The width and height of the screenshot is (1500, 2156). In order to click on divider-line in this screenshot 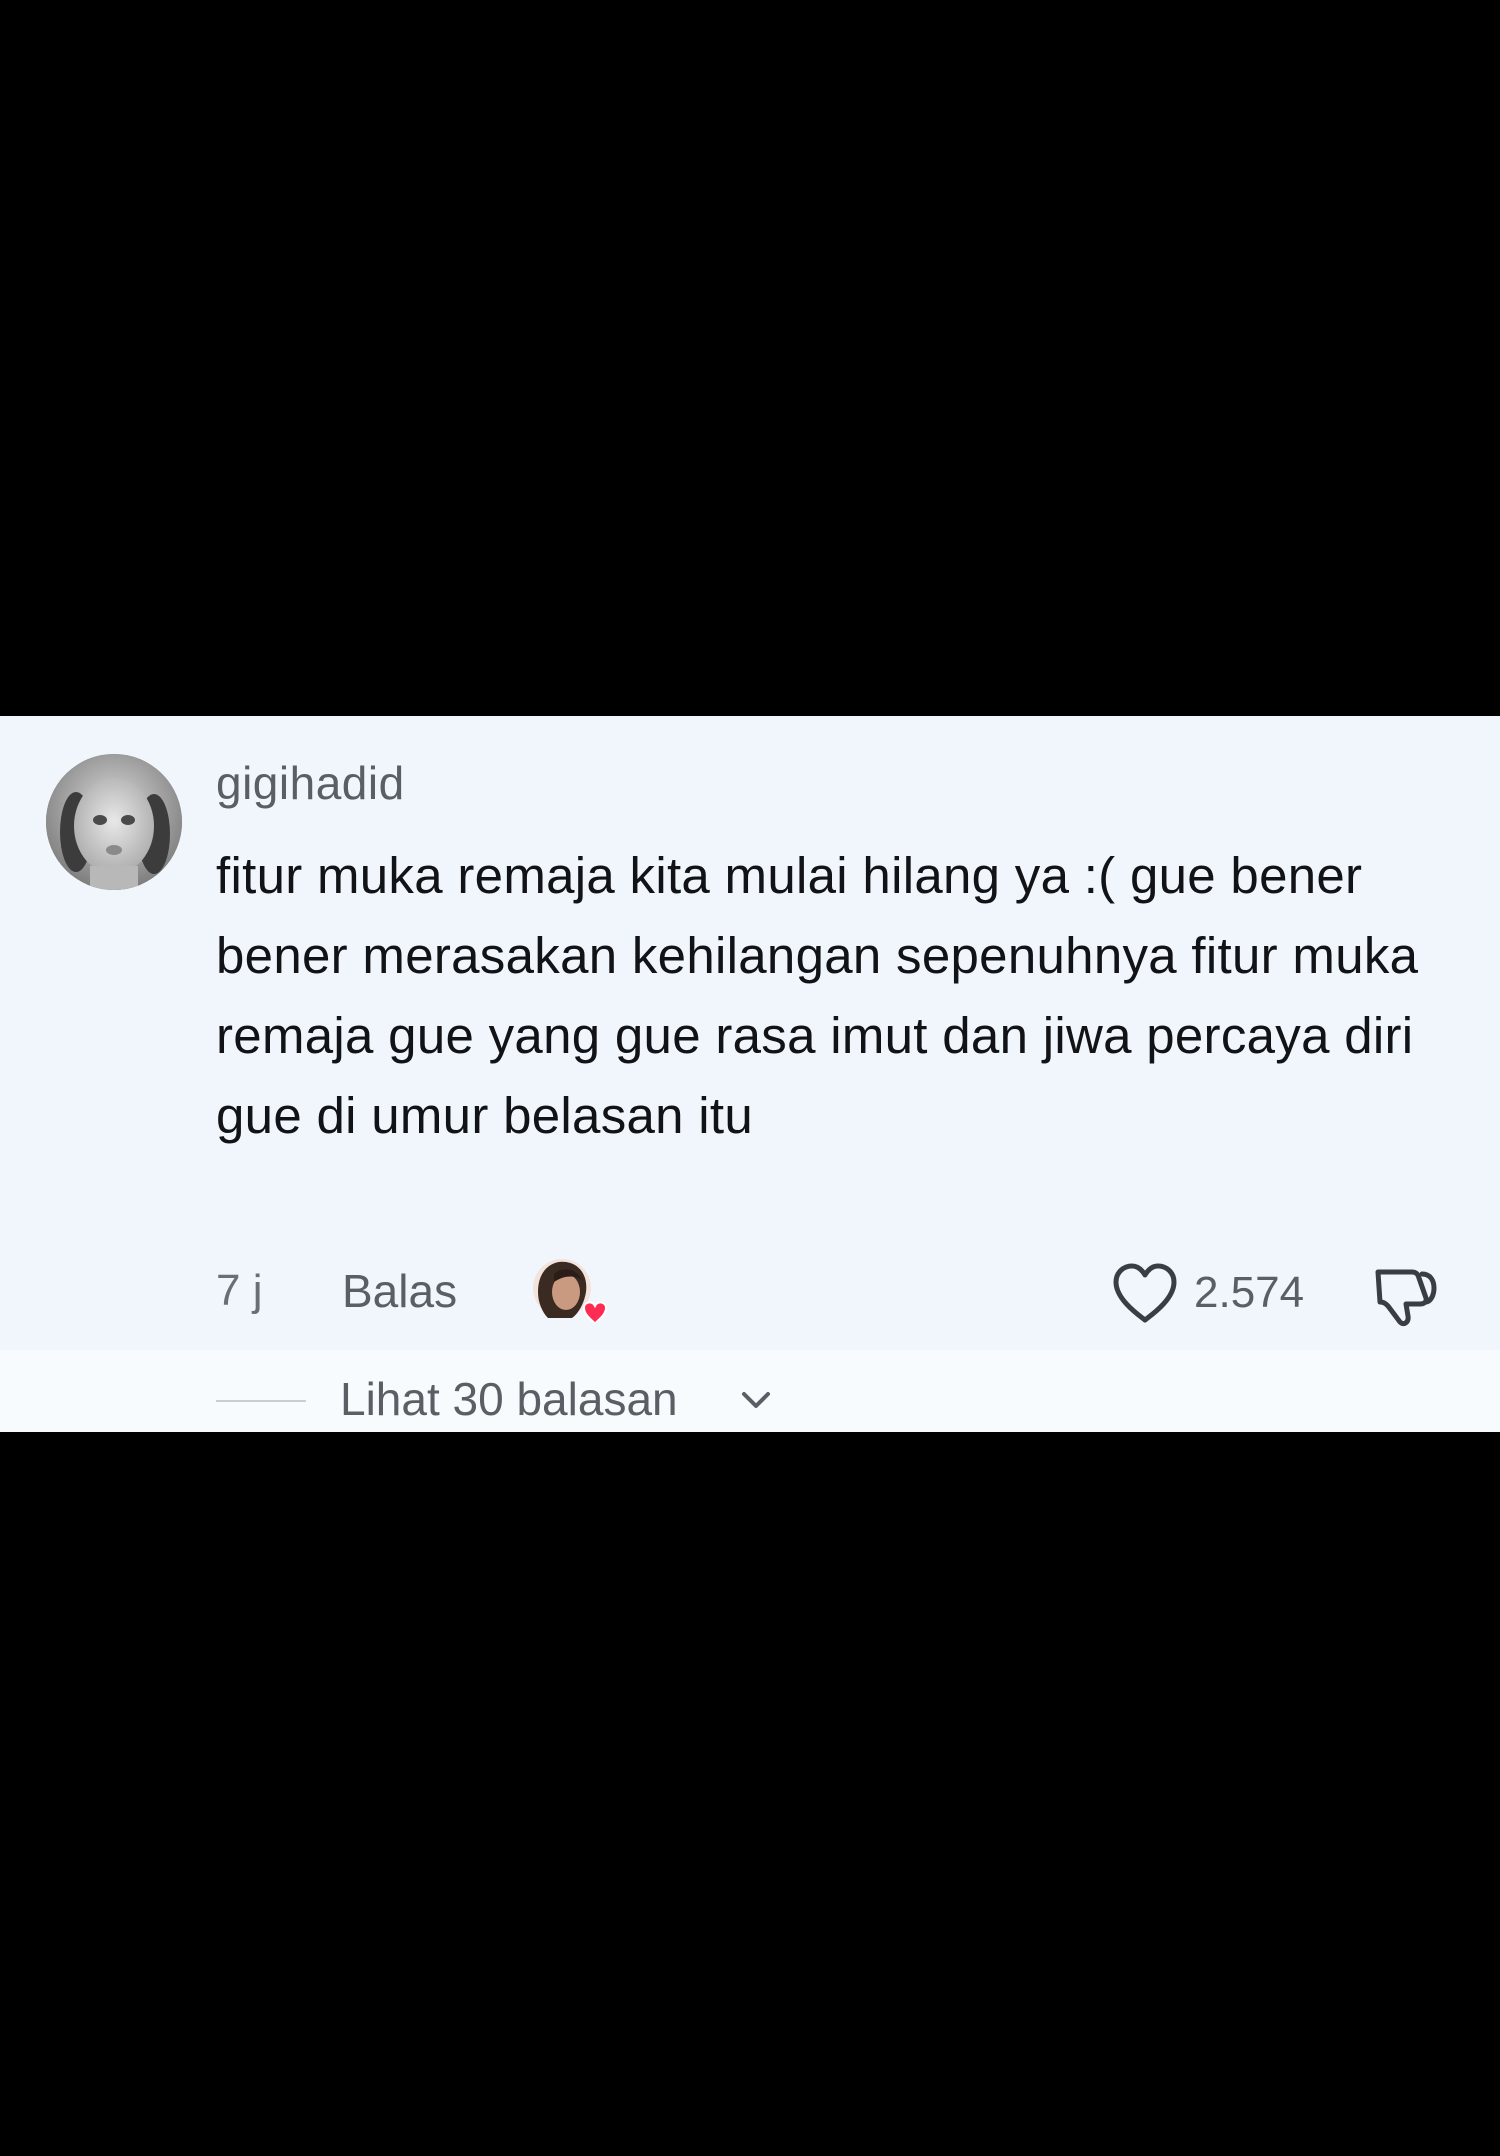, I will do `click(261, 1401)`.